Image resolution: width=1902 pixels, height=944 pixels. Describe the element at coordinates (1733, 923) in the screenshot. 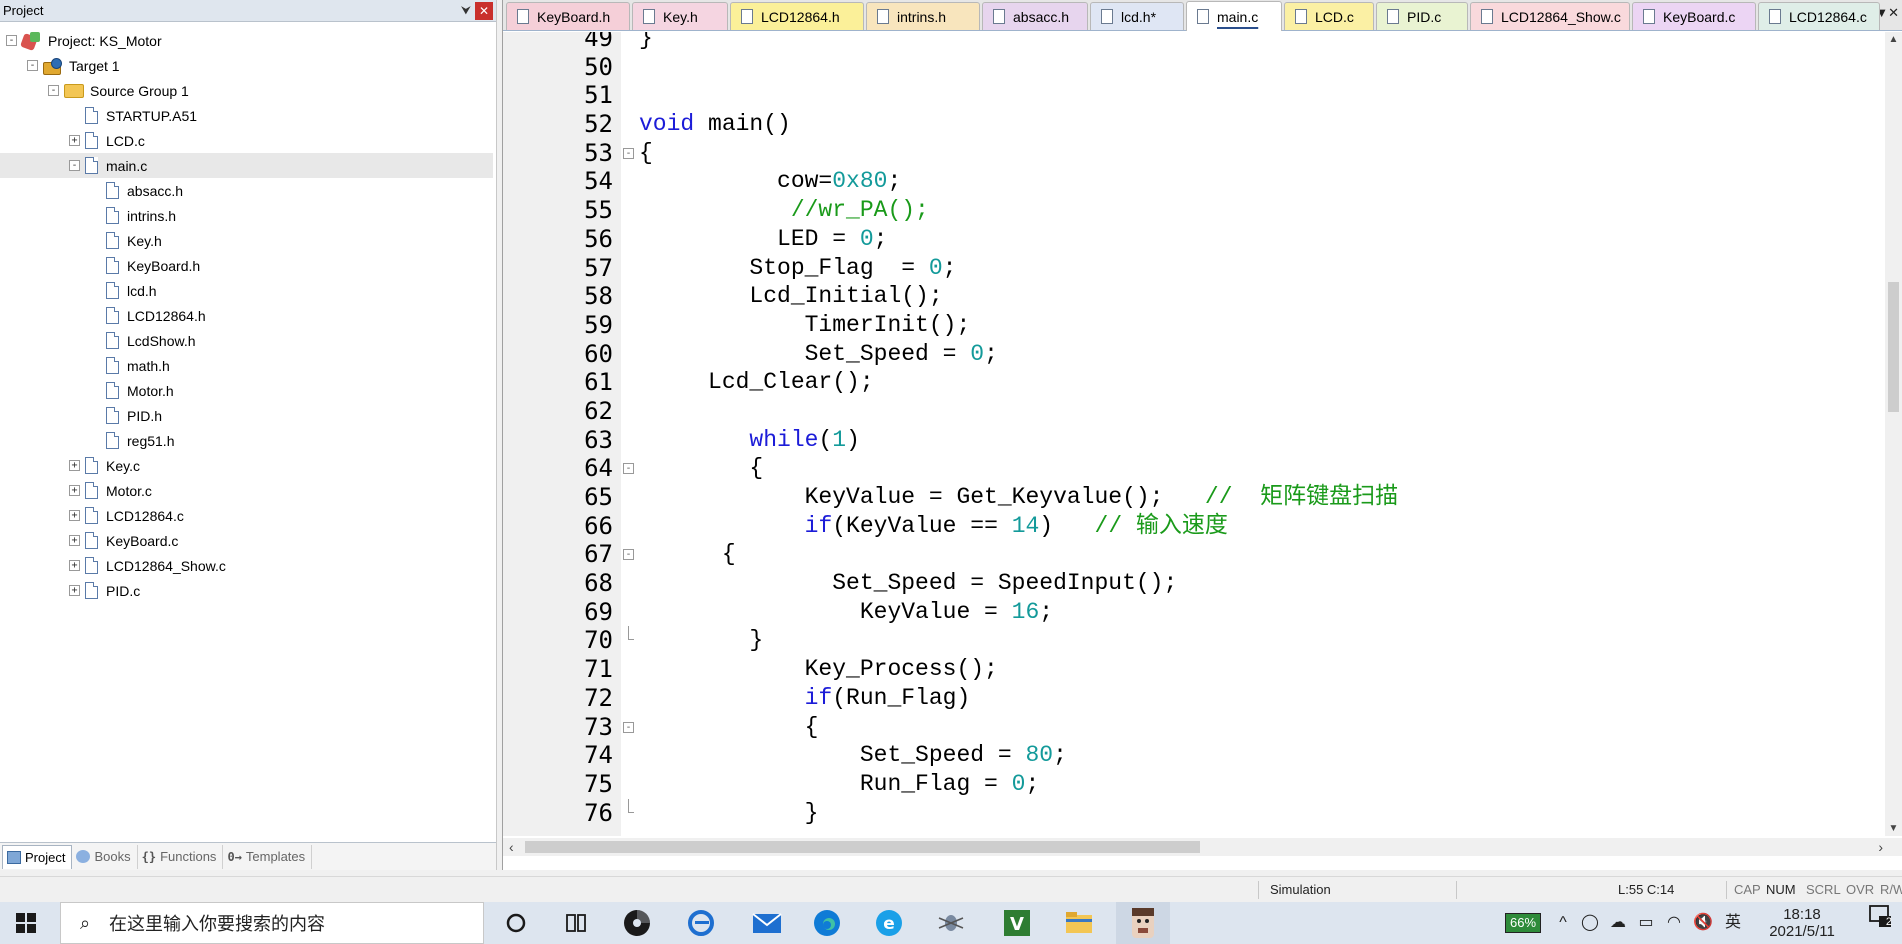

I see `ime-indicator: 英` at that location.